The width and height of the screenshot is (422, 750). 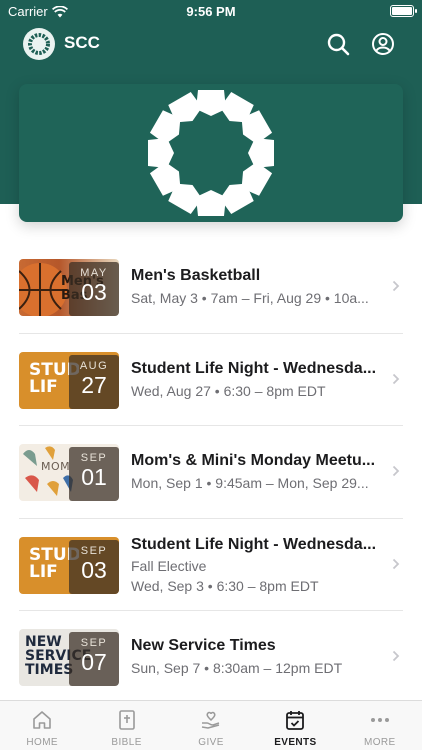 I want to click on date-badge: SEP 07, so click(x=94, y=659).